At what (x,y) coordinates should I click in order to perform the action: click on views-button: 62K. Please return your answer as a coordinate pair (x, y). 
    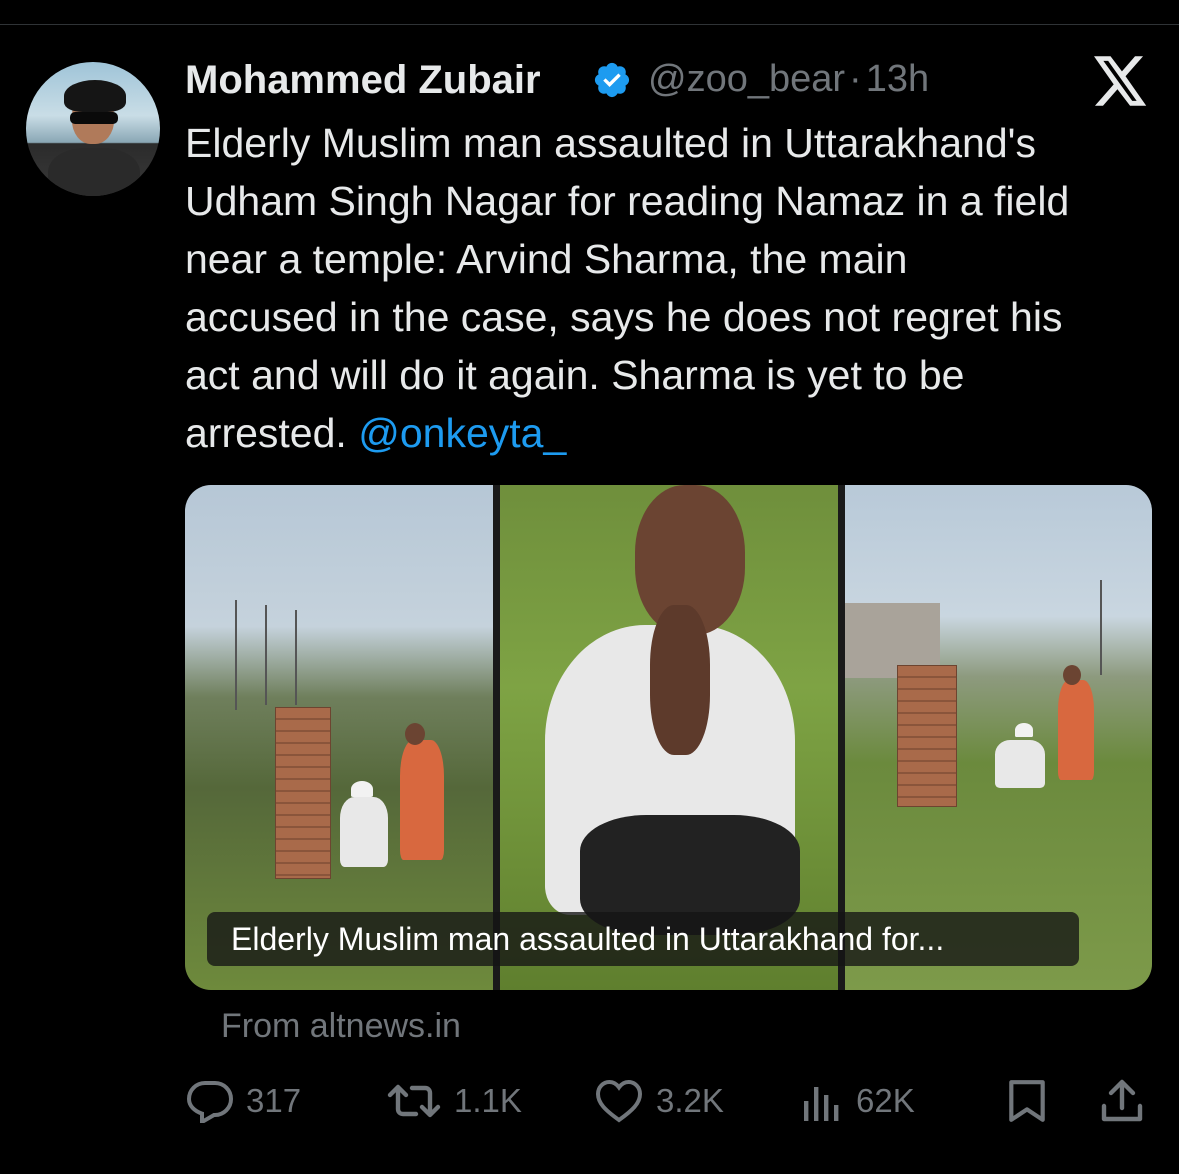
    Looking at the image, I should click on (857, 1101).